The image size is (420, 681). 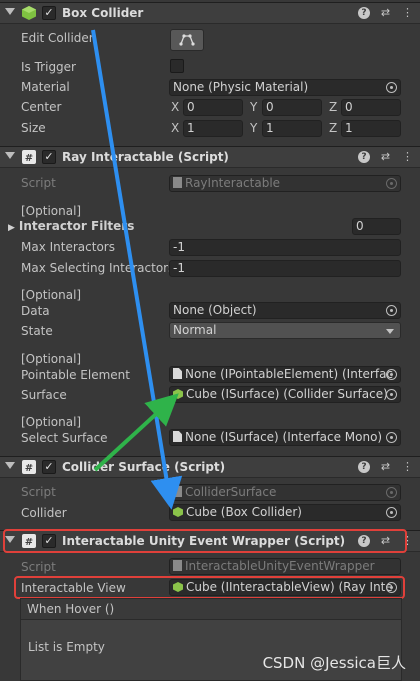 What do you see at coordinates (98, 268) in the screenshot?
I see `max-selecting-label: Max Selecting Interactors` at bounding box center [98, 268].